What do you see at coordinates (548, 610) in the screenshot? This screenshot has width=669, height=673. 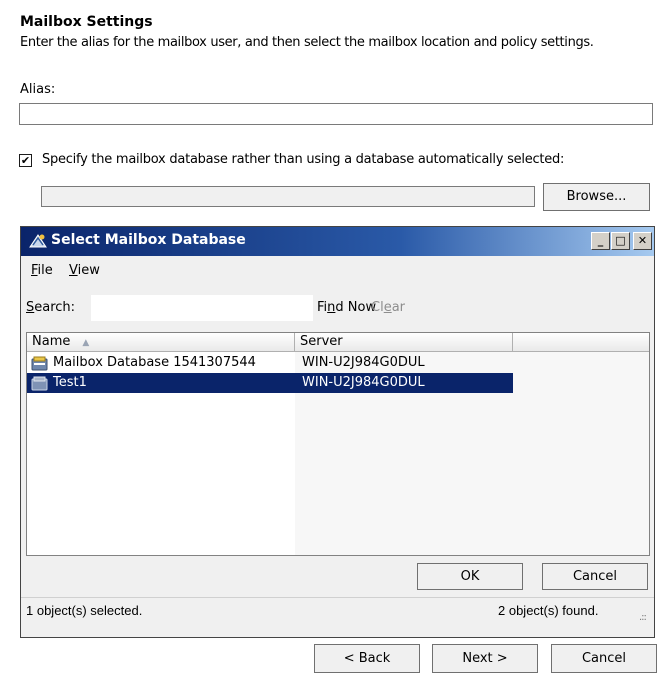 I see `status-found: 2 object(s) found.` at bounding box center [548, 610].